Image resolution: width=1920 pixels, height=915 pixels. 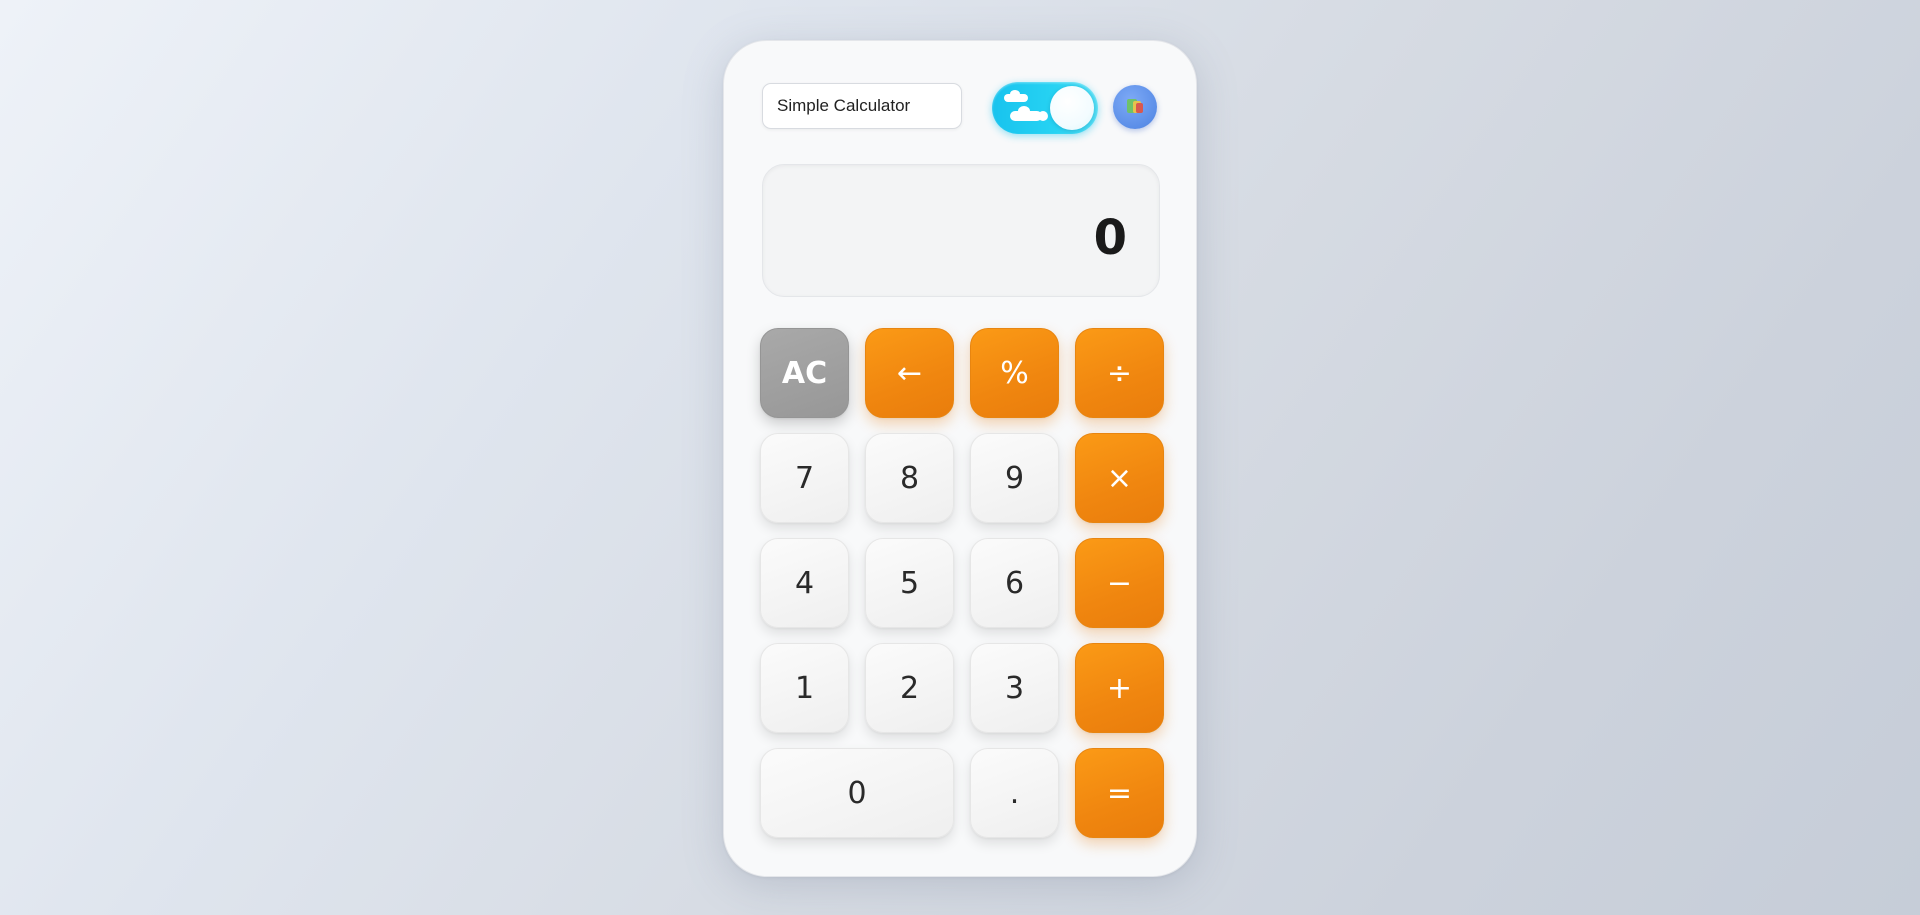 What do you see at coordinates (1119, 373) in the screenshot?
I see `divide-button: ÷` at bounding box center [1119, 373].